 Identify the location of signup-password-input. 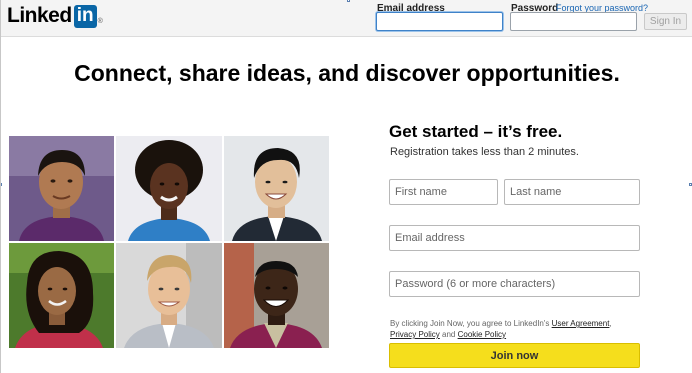
(514, 284).